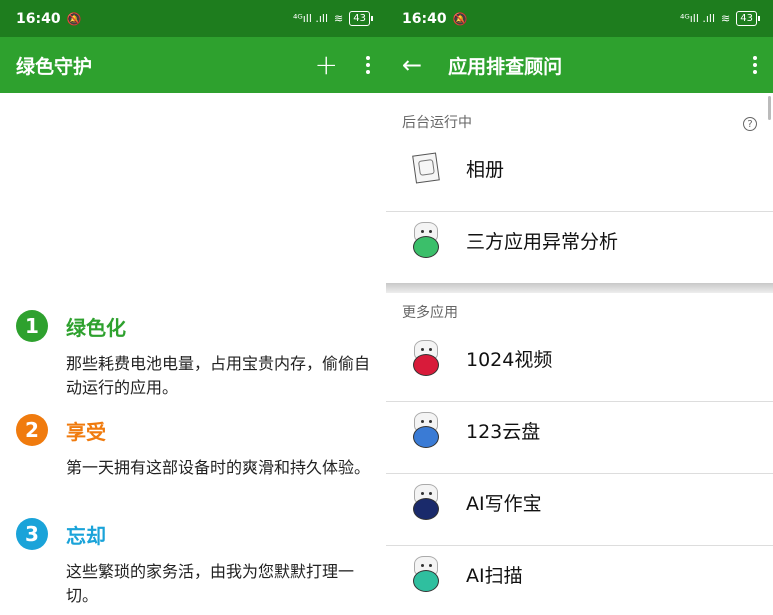  What do you see at coordinates (503, 431) in the screenshot?
I see `app-name: 123云盘` at bounding box center [503, 431].